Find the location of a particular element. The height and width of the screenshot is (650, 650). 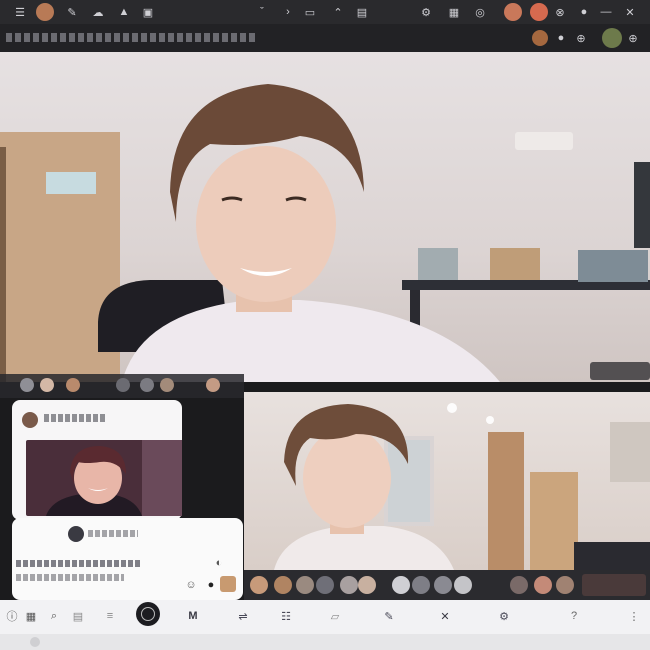

chat-video-thumbnail is located at coordinates (104, 478).